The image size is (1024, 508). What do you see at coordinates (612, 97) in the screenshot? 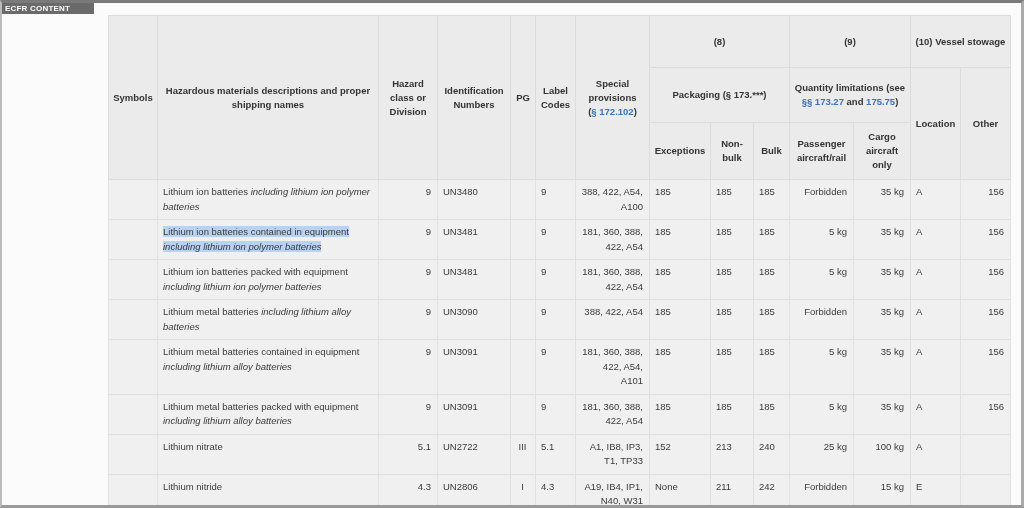
I see `column-header: Special provisions (§ 172.102)` at bounding box center [612, 97].